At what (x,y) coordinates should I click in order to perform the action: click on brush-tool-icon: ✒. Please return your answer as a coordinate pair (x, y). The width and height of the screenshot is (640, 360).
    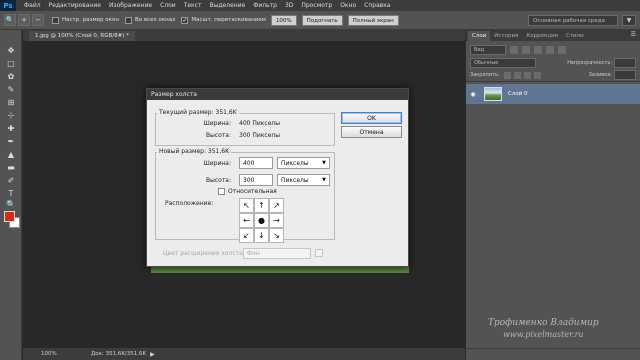
    Looking at the image, I should click on (11, 142).